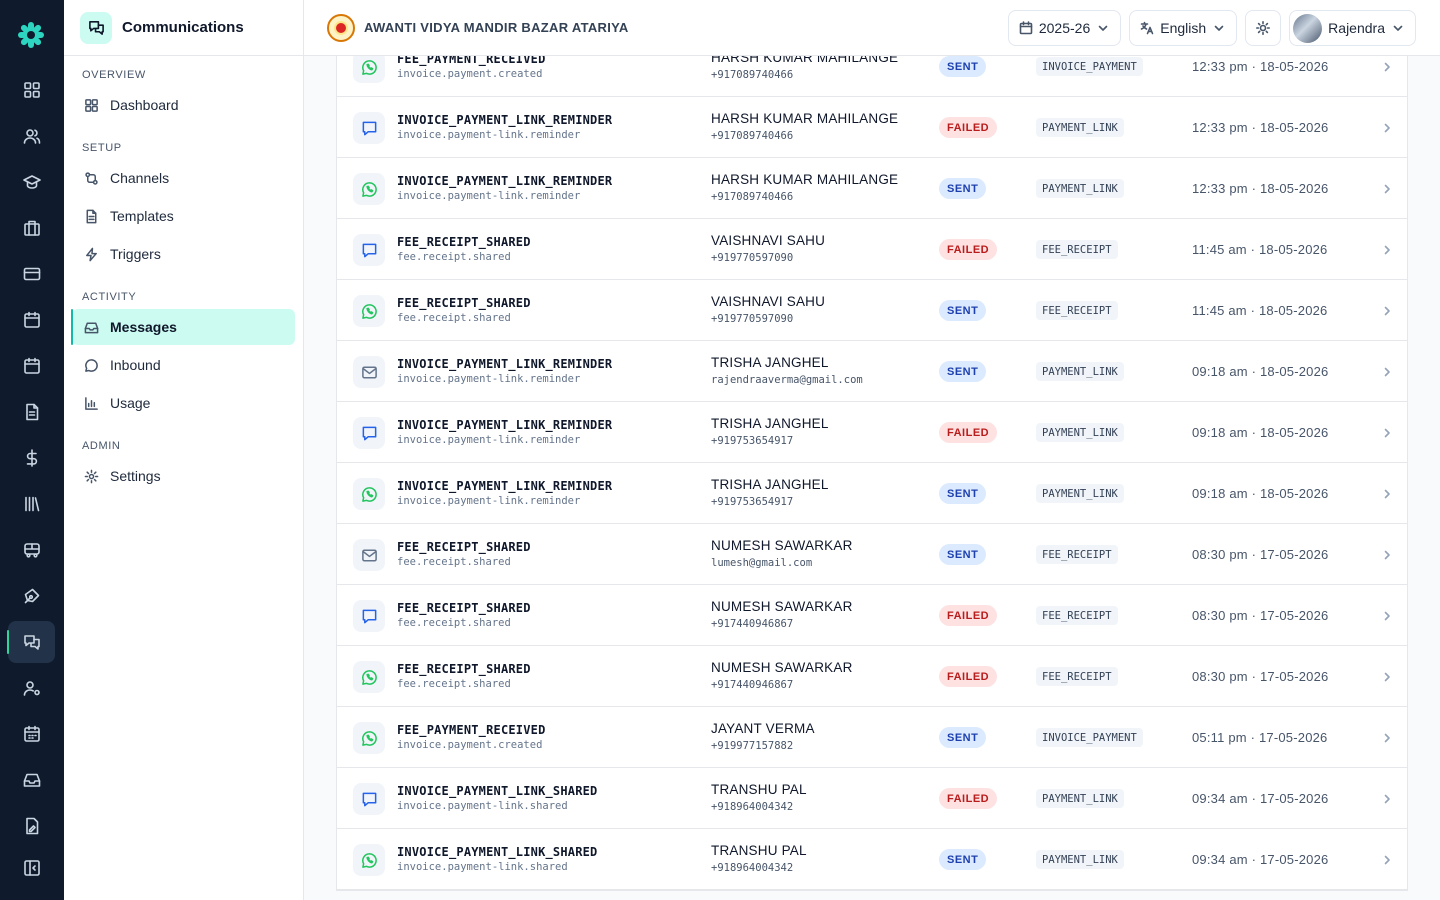 The image size is (1440, 900). What do you see at coordinates (1352, 28) in the screenshot?
I see `user-menu: Rajendra` at bounding box center [1352, 28].